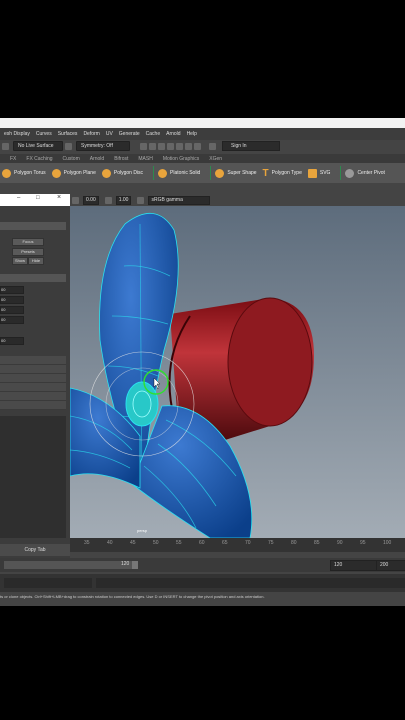 This screenshot has width=405, height=720. What do you see at coordinates (110, 543) in the screenshot?
I see `timeline-tick-label: 40` at bounding box center [110, 543].